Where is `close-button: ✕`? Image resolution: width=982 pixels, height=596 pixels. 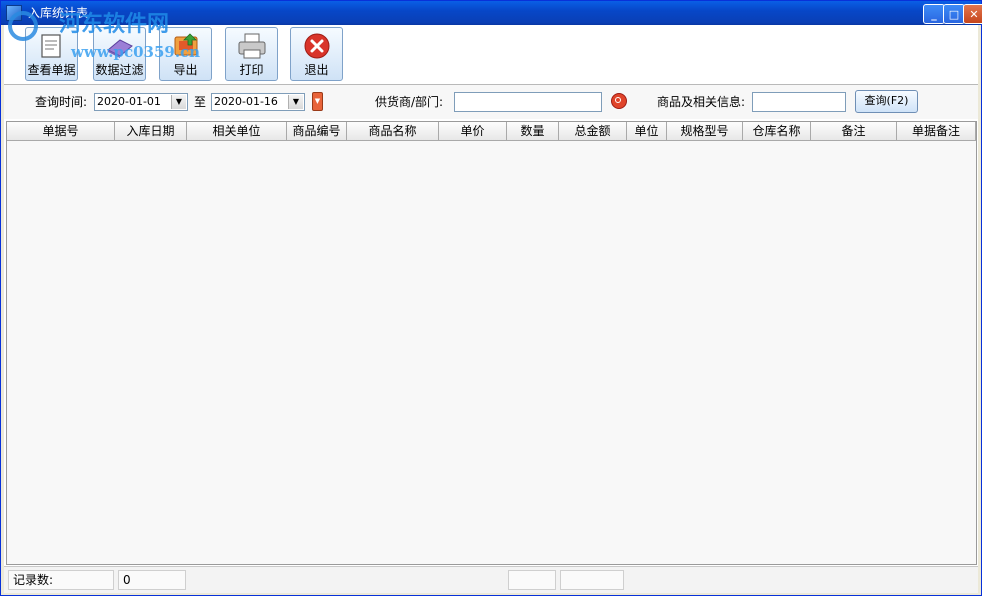 close-button: ✕ is located at coordinates (972, 14).